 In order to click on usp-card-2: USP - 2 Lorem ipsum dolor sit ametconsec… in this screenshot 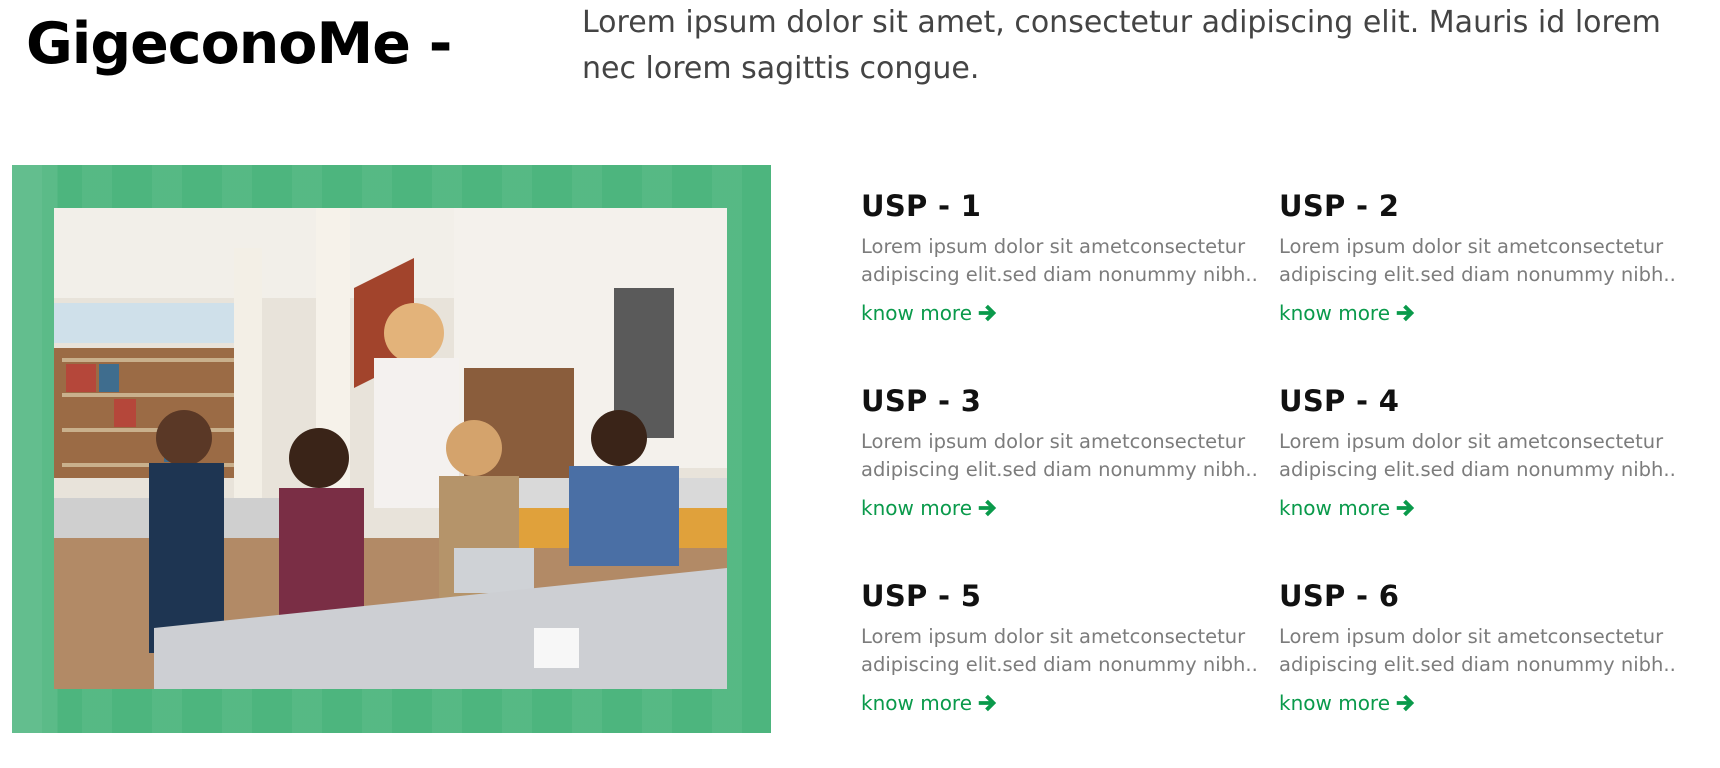, I will do `click(1479, 270)`.